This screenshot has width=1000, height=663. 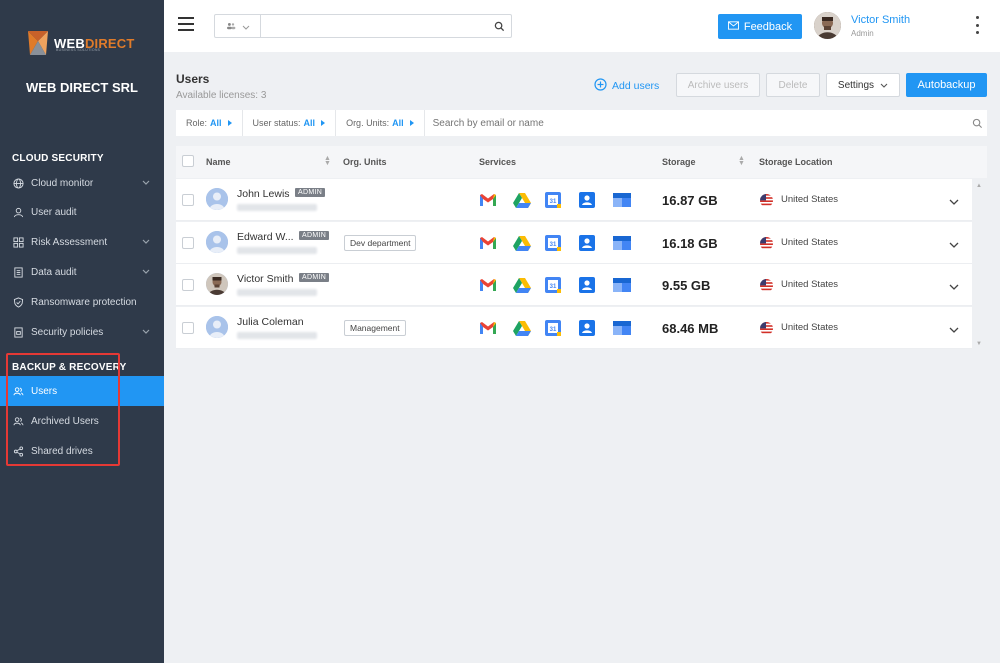 What do you see at coordinates (796, 162) in the screenshot?
I see `column-storage-location: Storage Location` at bounding box center [796, 162].